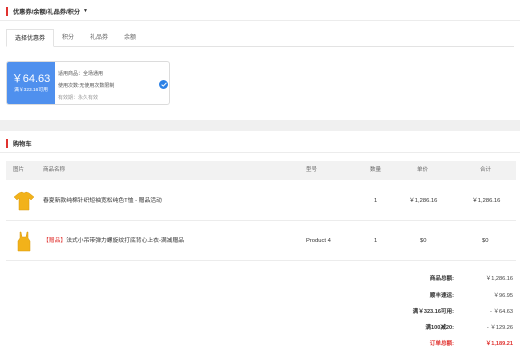 The height and width of the screenshot is (349, 520). Describe the element at coordinates (486, 170) in the screenshot. I see `column-total: 合计` at that location.